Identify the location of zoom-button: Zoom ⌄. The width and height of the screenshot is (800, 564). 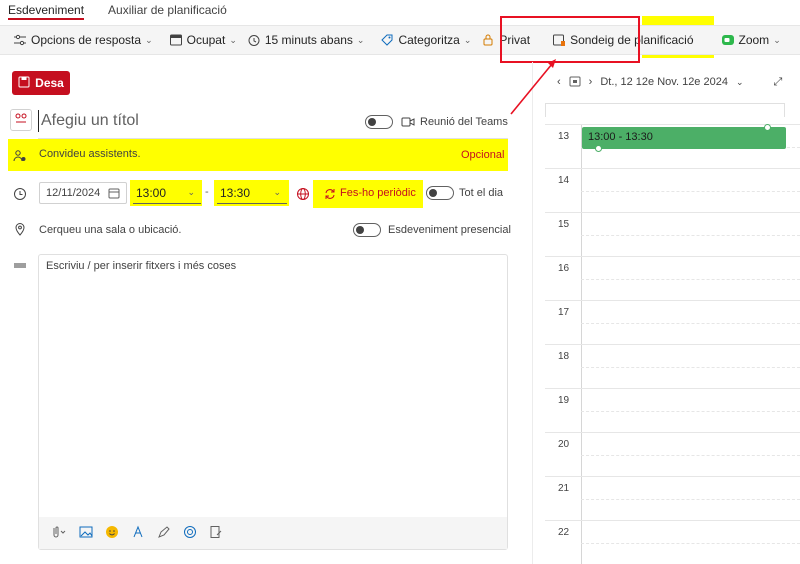
(751, 40).